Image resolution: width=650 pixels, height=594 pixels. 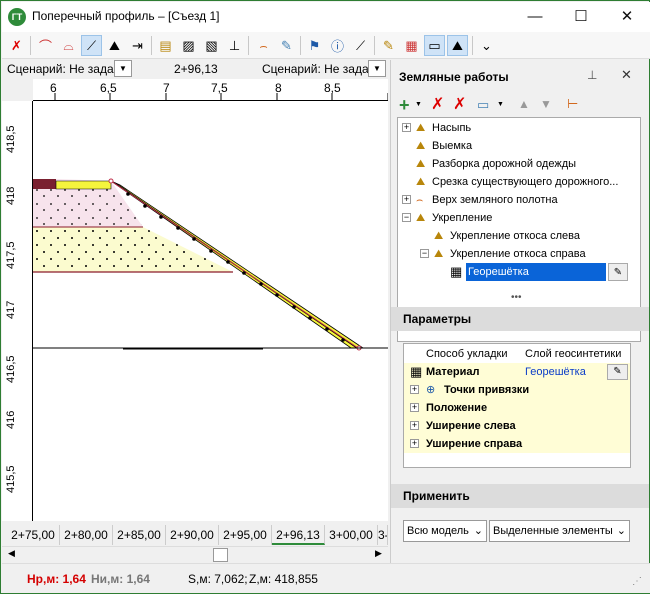 What do you see at coordinates (314, 45) in the screenshot?
I see `pin-tool-icon: ⚑` at bounding box center [314, 45].